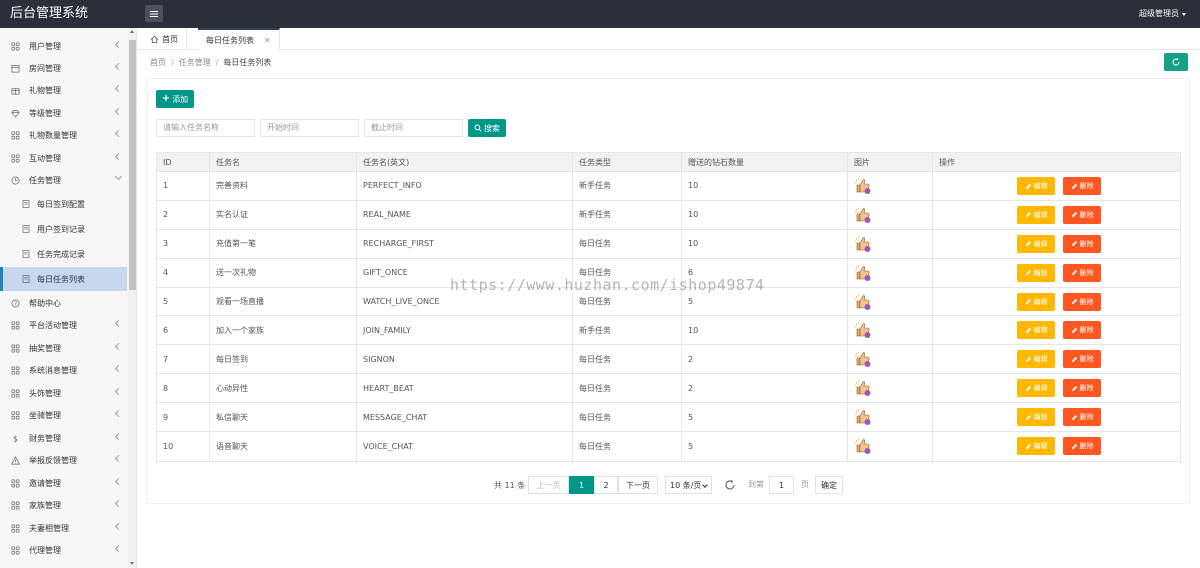 This screenshot has height=568, width=1200. I want to click on breadcrumb-home: 首页, so click(158, 62).